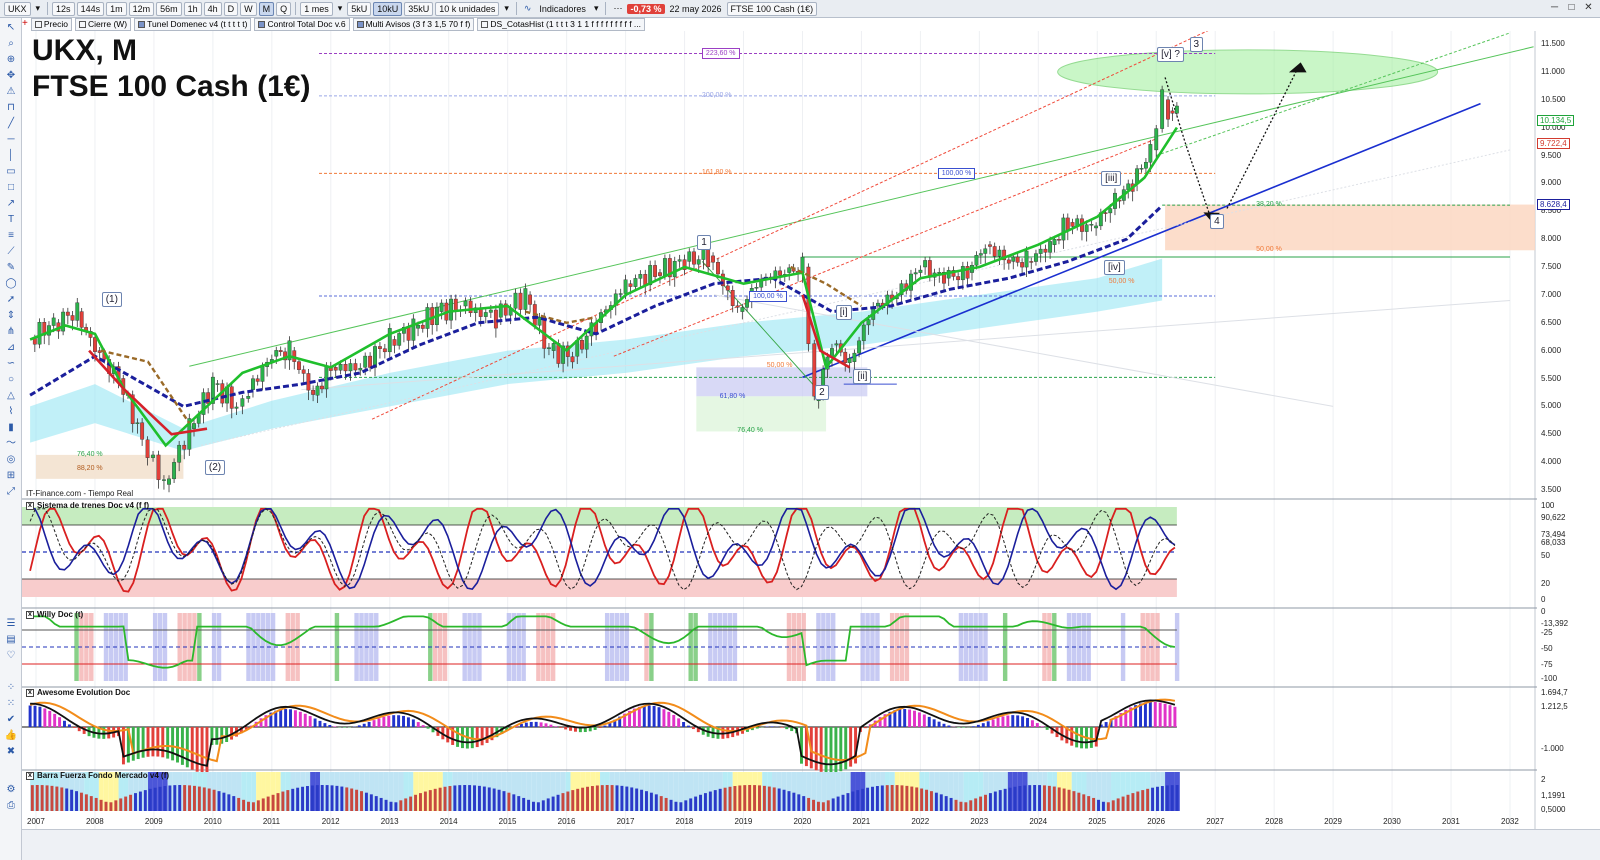 The width and height of the screenshot is (1600, 860). Describe the element at coordinates (11, 284) in the screenshot. I see `ellipse-icon: ◯` at that location.